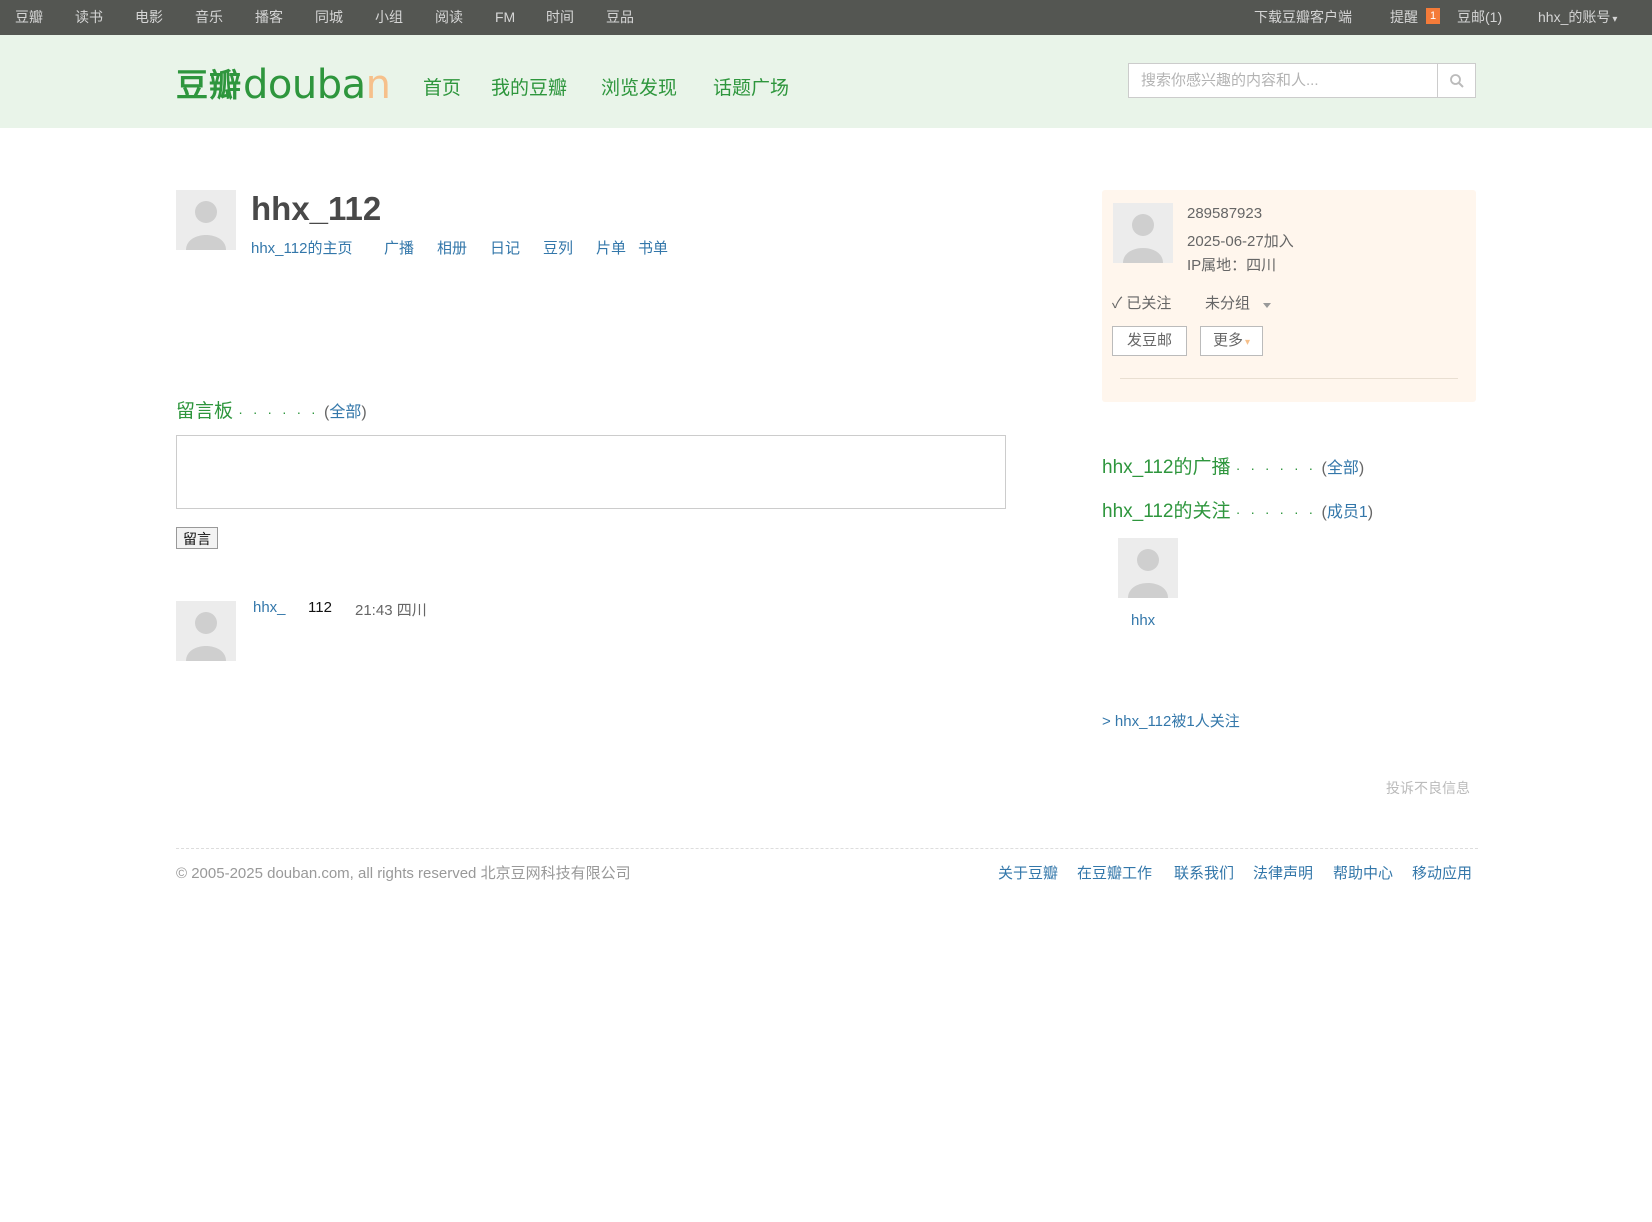 This screenshot has height=1222, width=1652. I want to click on following-heading: hhx_112的关注 · · · · · · (成员1), so click(1237, 509).